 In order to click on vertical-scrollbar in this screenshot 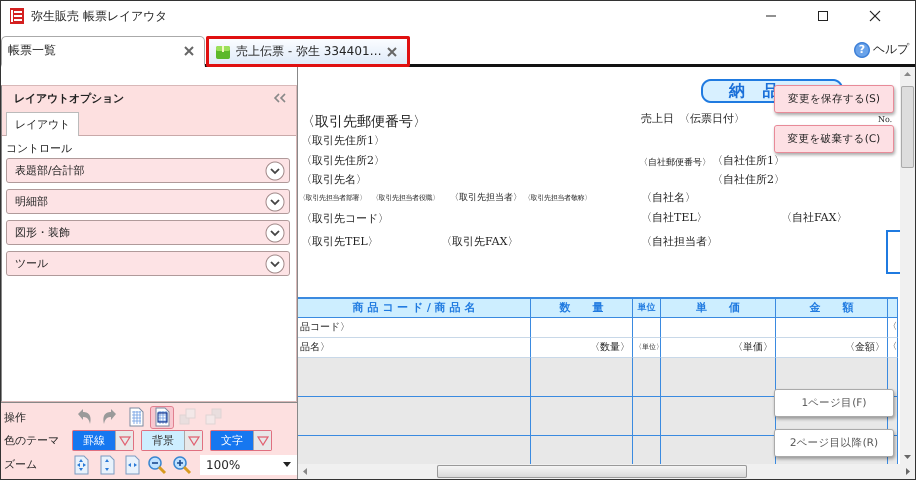, I will do `click(907, 265)`.